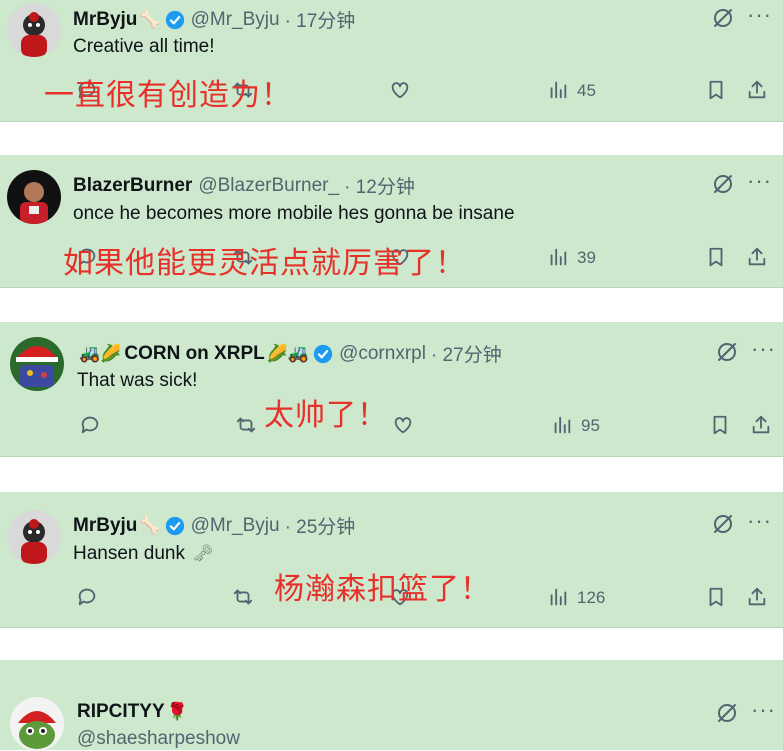 The width and height of the screenshot is (783, 751). I want to click on display-name: RIPCITYY, so click(121, 712).